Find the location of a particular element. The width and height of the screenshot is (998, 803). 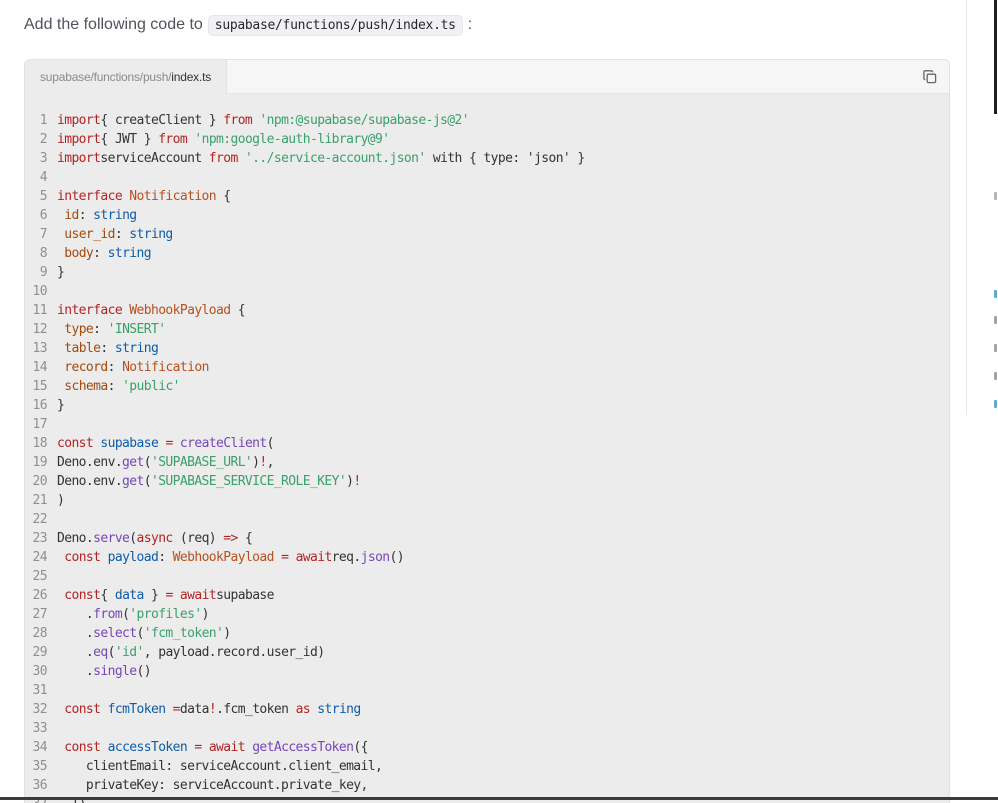

code-line: 9} is located at coordinates (487, 272).